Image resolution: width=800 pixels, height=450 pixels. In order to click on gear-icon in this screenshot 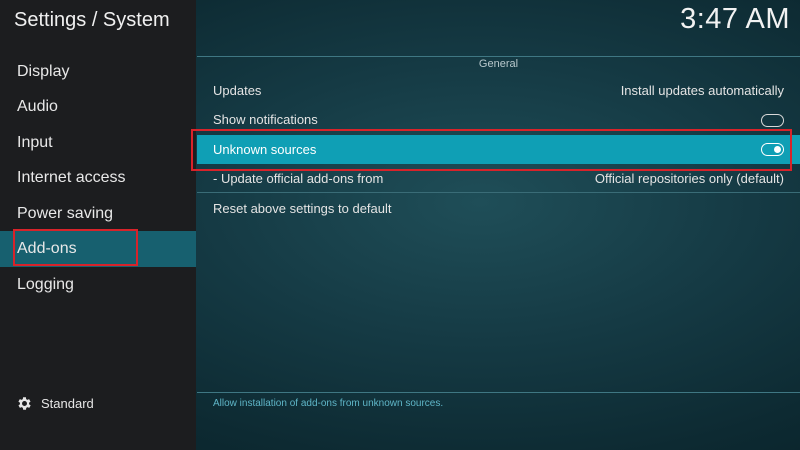, I will do `click(24, 403)`.